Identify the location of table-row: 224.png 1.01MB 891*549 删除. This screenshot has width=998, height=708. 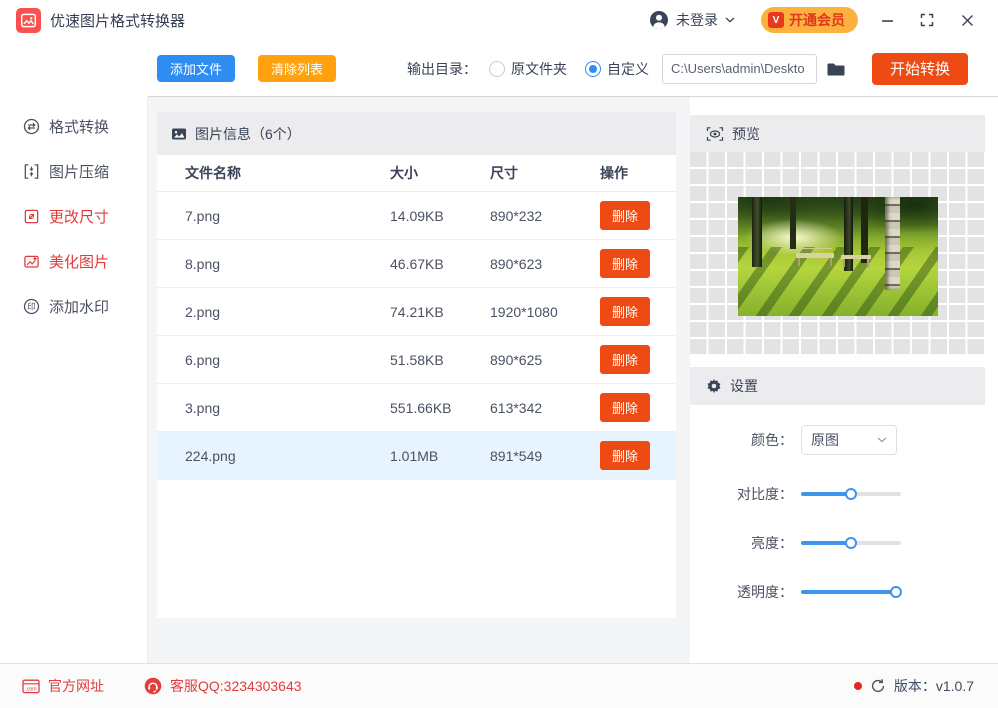
(416, 456).